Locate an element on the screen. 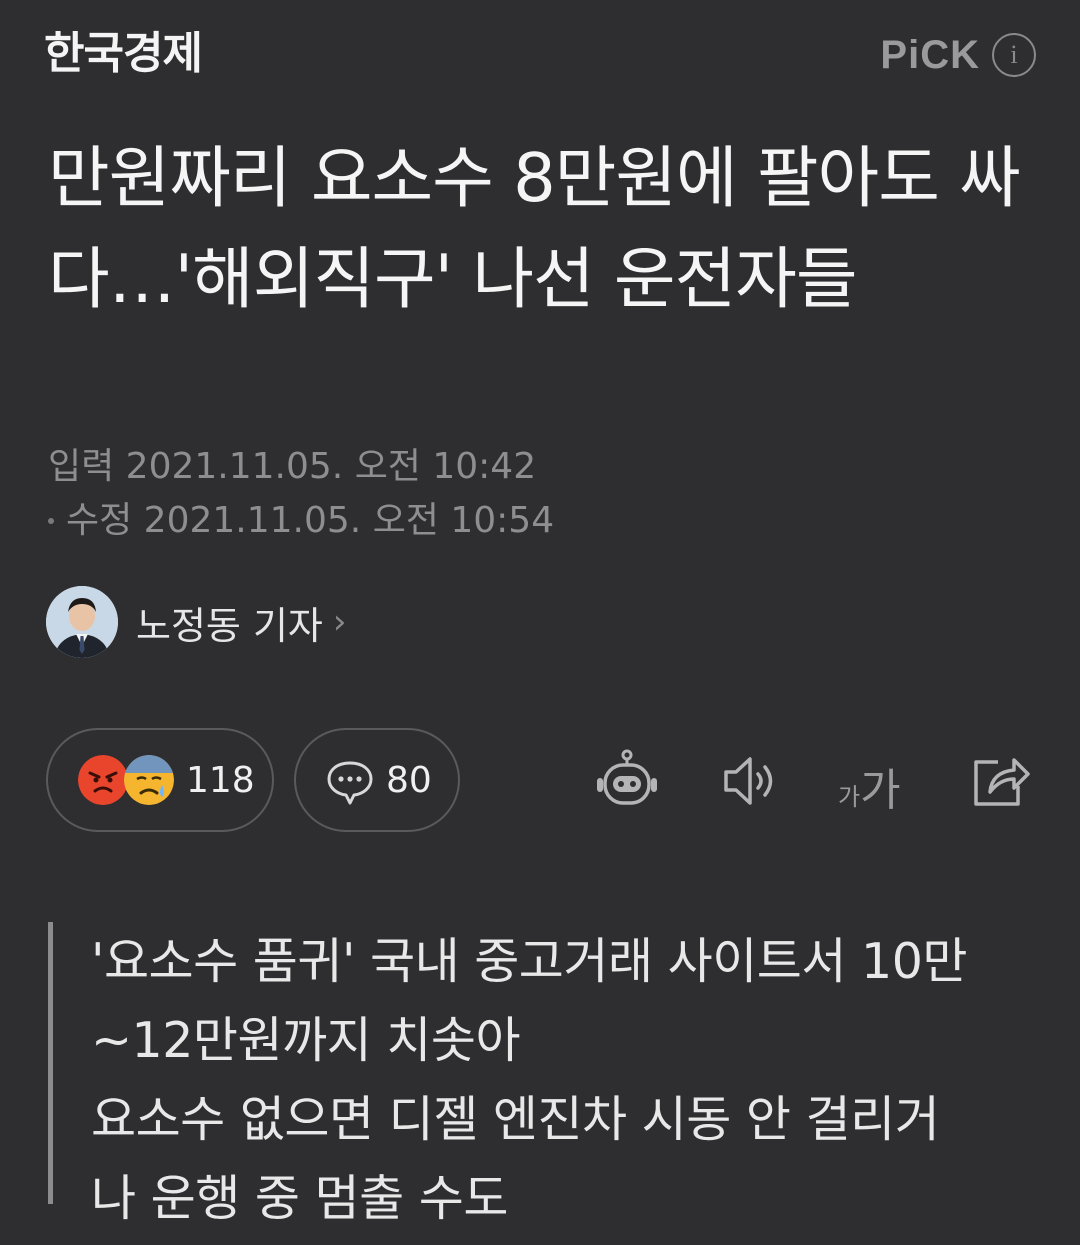  action-bar: 118 80 가가 is located at coordinates (540, 783).